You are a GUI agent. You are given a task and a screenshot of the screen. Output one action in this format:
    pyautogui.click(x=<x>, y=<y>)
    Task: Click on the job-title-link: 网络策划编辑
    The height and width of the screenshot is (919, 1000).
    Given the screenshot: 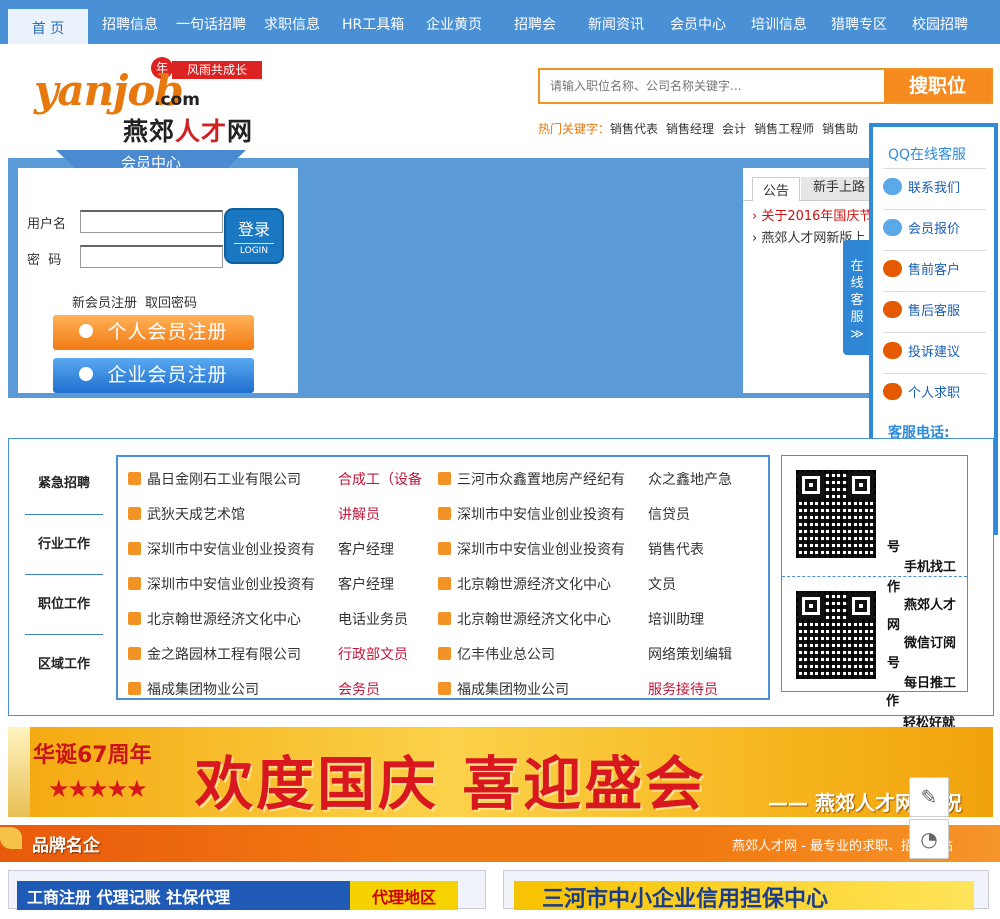 What is the action you would take?
    pyautogui.click(x=695, y=654)
    